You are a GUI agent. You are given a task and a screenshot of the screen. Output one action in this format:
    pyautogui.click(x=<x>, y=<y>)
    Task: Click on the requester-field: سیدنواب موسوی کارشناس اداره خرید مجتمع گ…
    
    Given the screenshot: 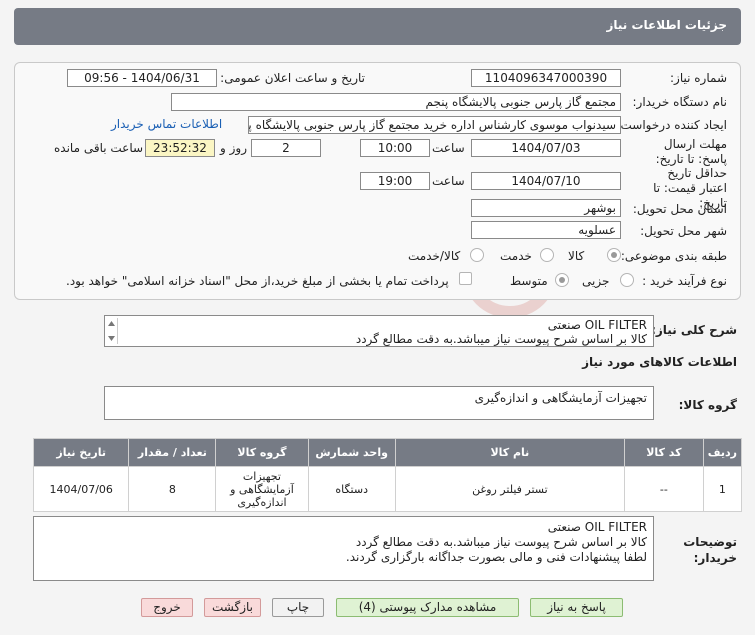 What is the action you would take?
    pyautogui.click(x=434, y=125)
    